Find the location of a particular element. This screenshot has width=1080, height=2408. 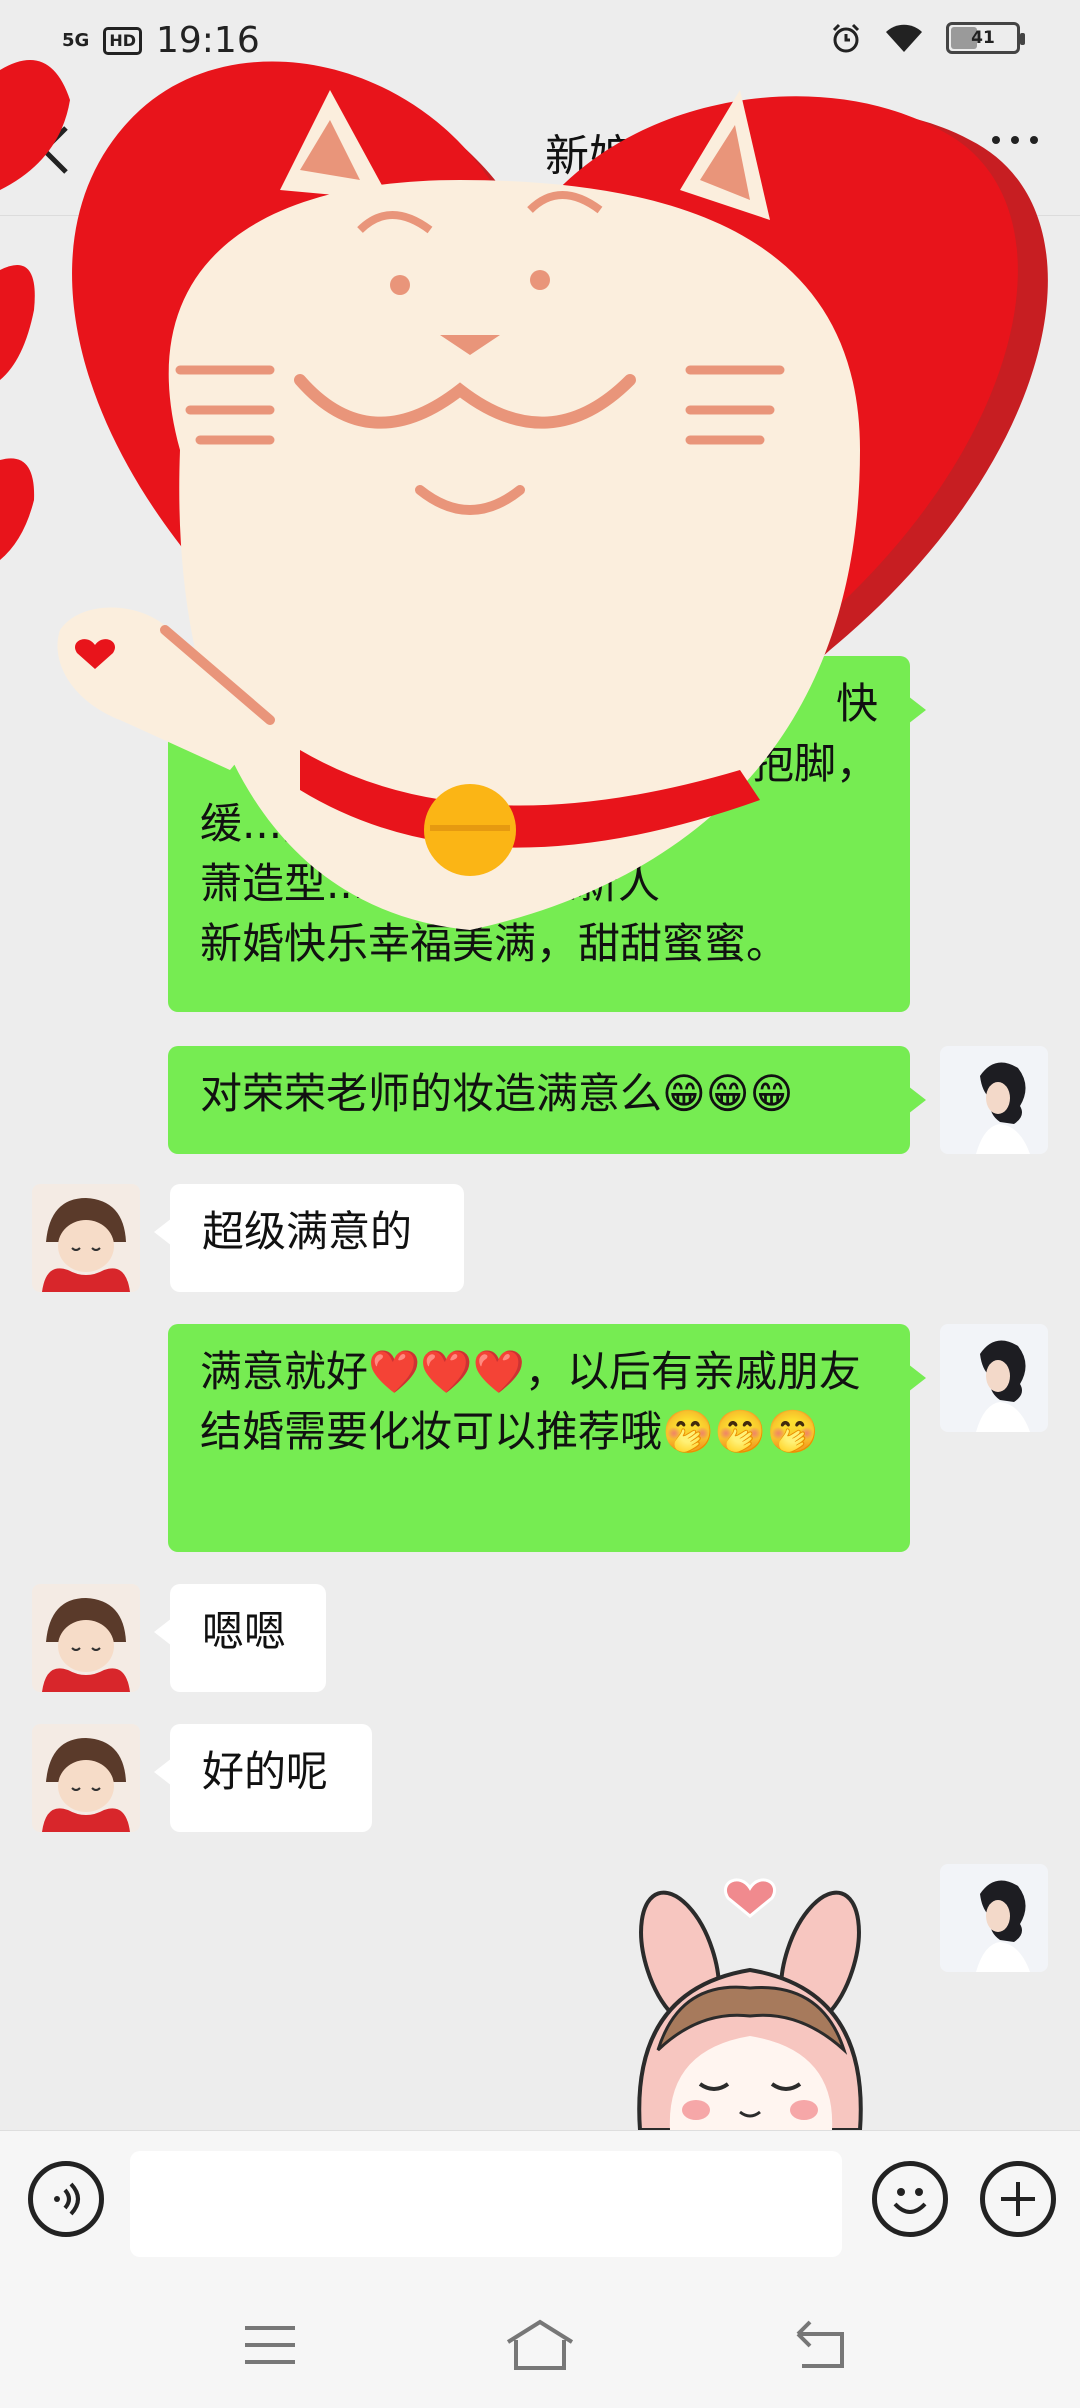

message-bubble-received: 嗯嗯 is located at coordinates (240, 1638).